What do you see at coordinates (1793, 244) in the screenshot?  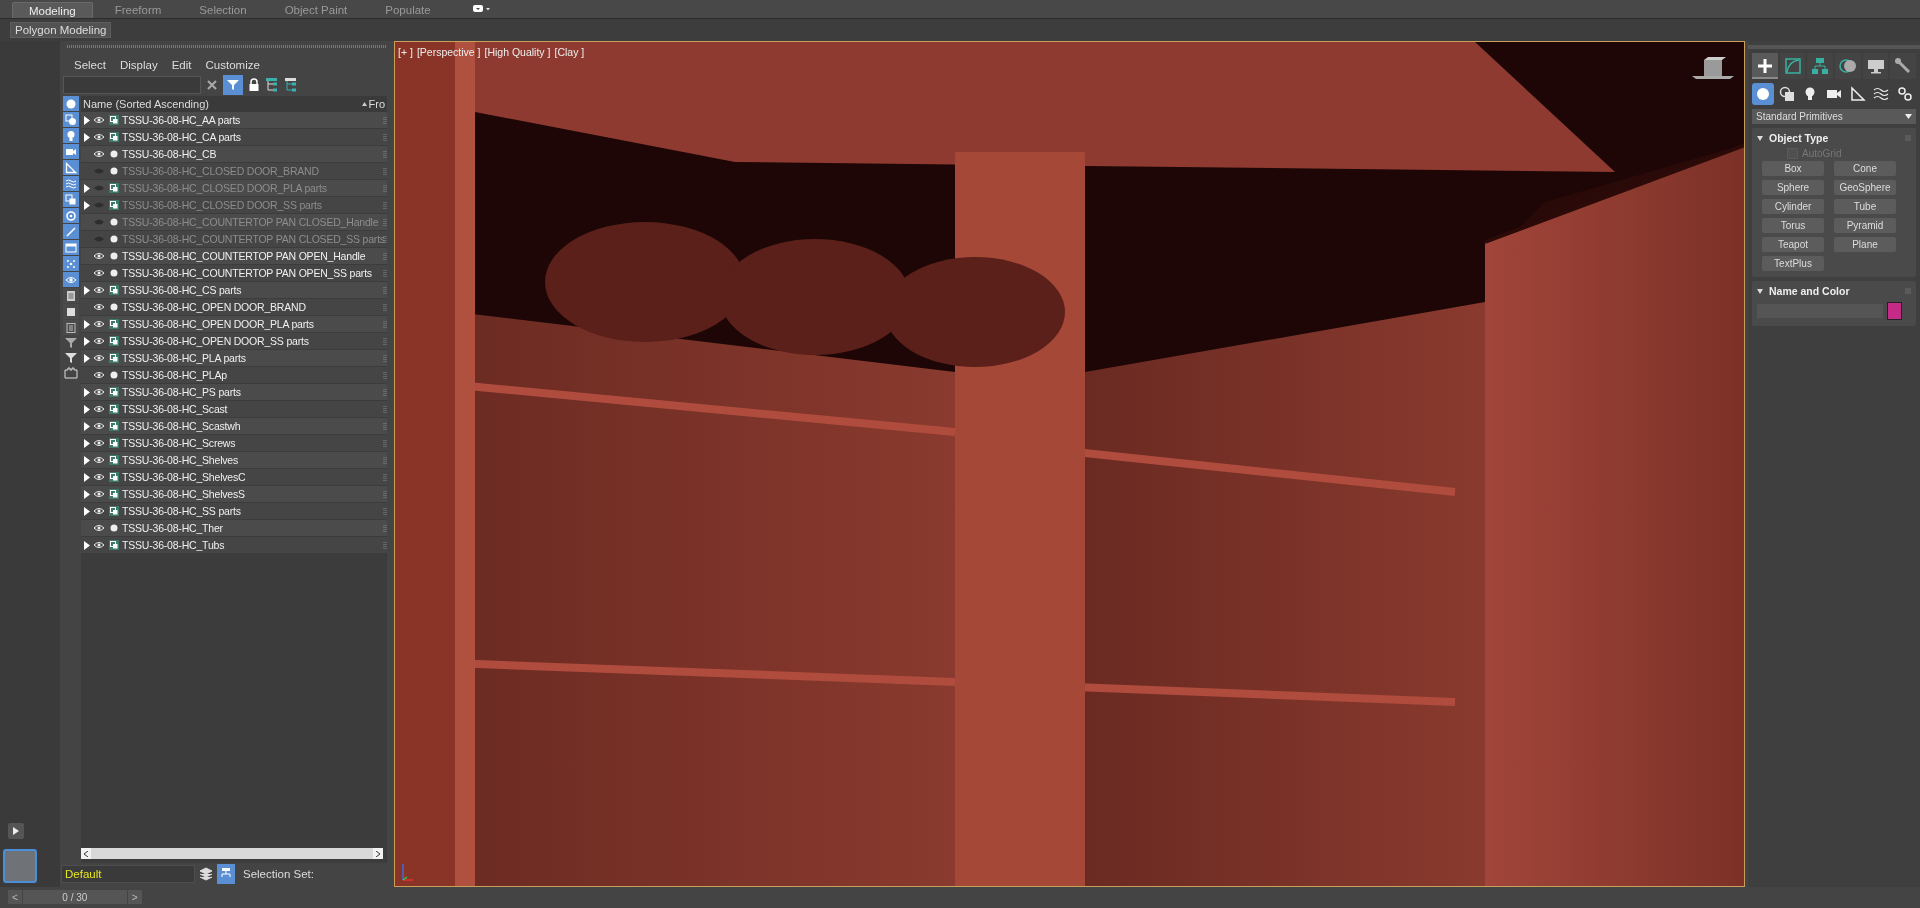 I see `primitive-button: Teapot` at bounding box center [1793, 244].